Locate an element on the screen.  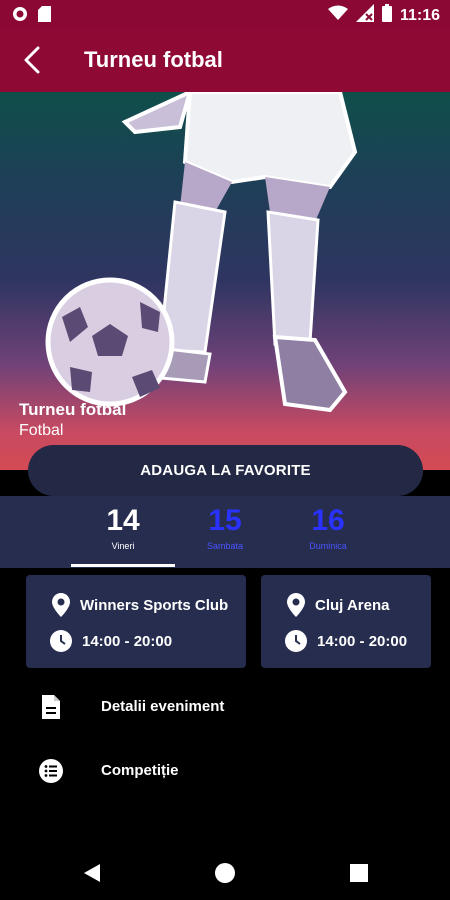
add-favorite-button: ADAUGA LA FAVORITE is located at coordinates (225, 470).